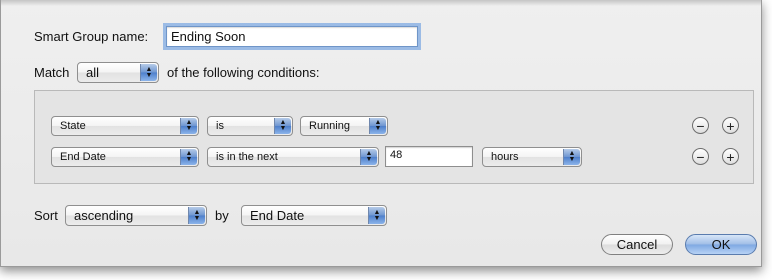 This screenshot has height=280, width=772. What do you see at coordinates (292, 36) in the screenshot?
I see `smart-group-name-input: Ending Soon` at bounding box center [292, 36].